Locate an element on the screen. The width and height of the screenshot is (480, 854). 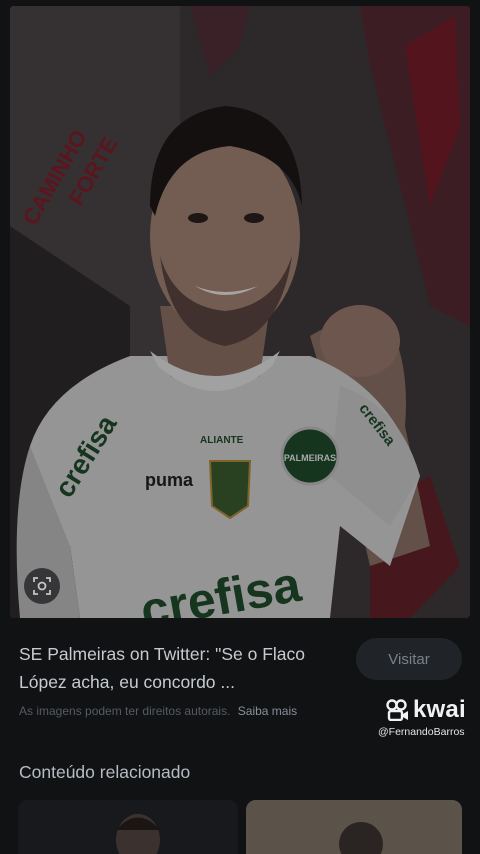
kwai-watermark: kwai is located at coordinates (426, 710).